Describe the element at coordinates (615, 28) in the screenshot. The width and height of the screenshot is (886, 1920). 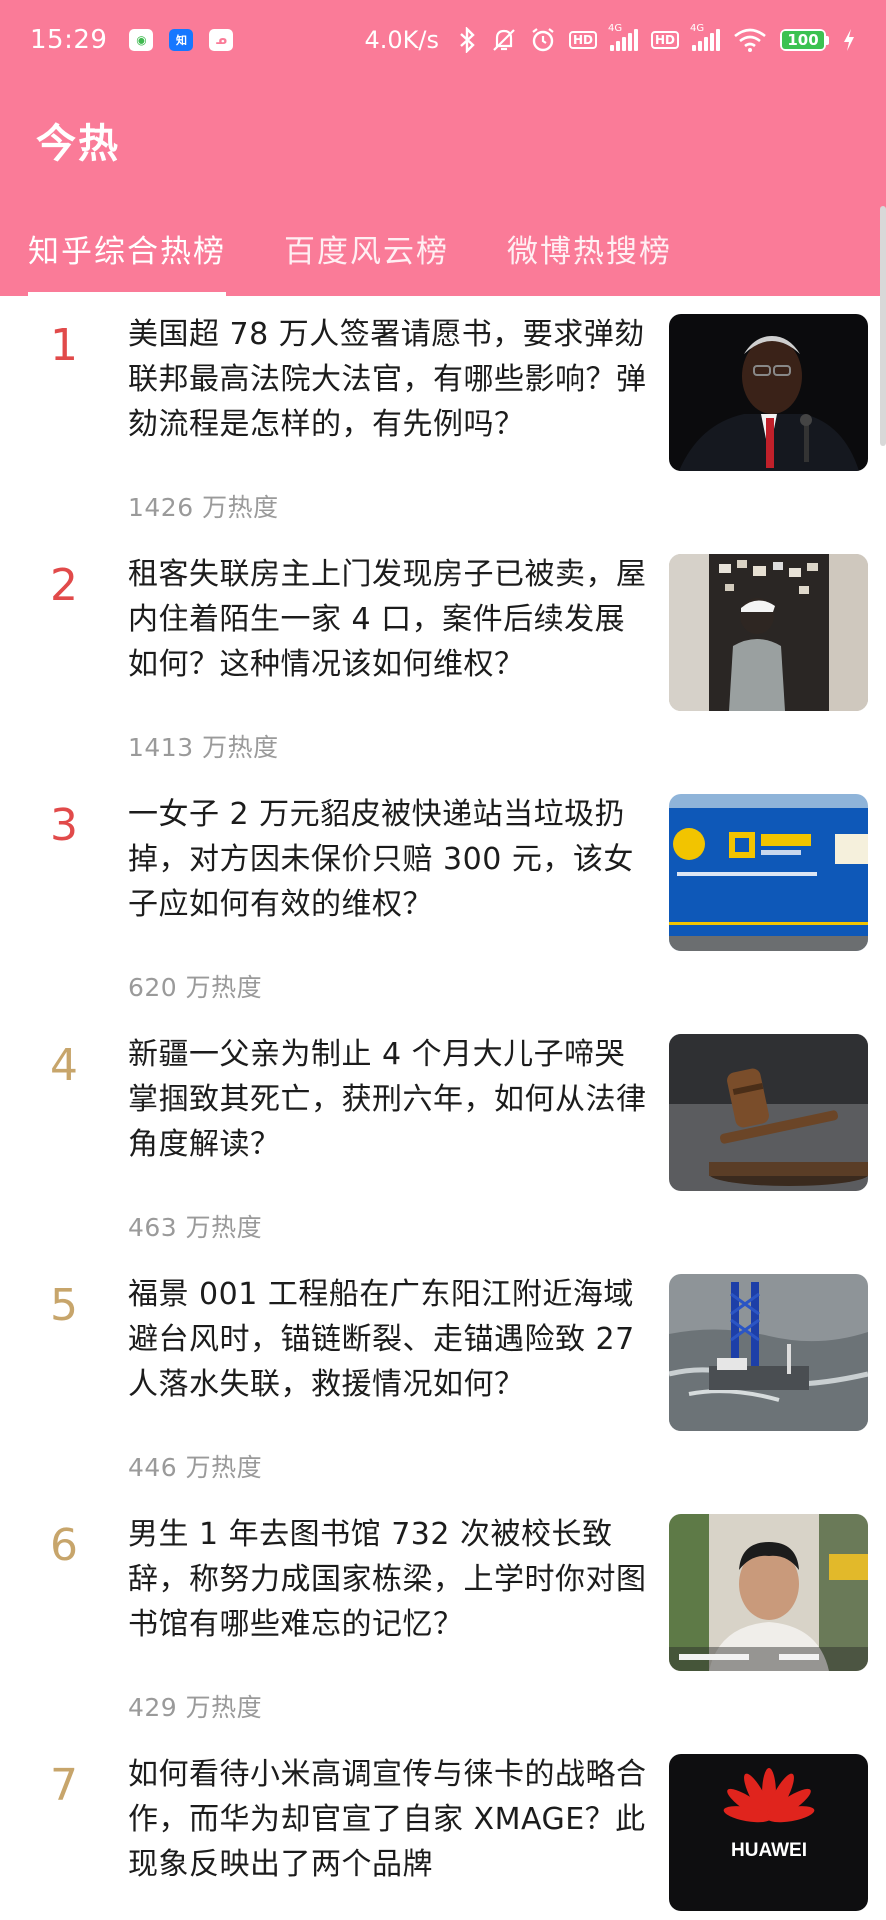
I see `network-type-label: 4G` at that location.